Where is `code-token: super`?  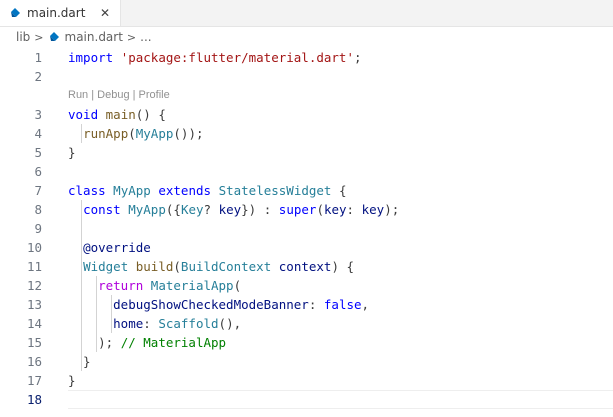 code-token: super is located at coordinates (297, 209).